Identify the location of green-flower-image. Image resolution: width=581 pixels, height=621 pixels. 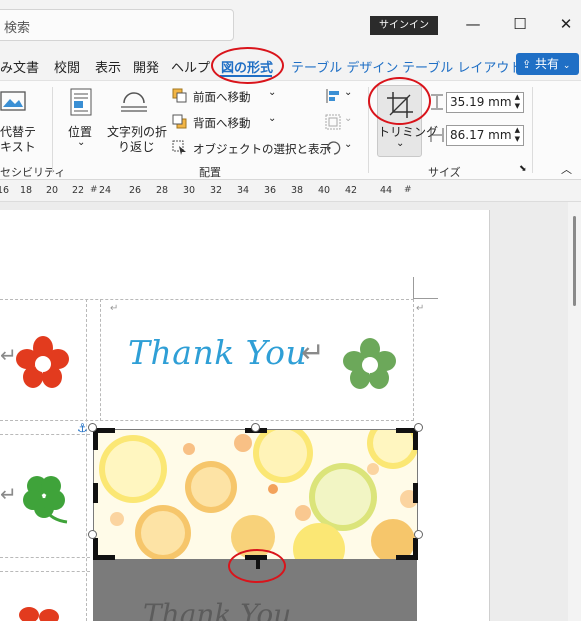
(370, 364).